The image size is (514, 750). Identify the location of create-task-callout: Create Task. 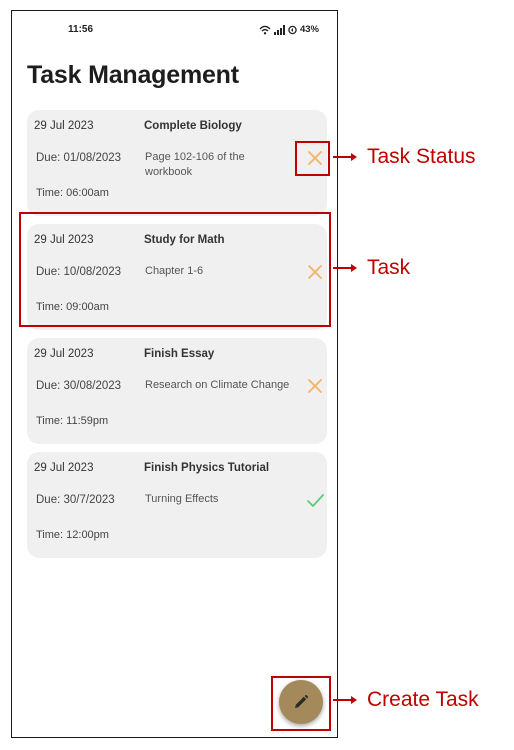
(406, 700).